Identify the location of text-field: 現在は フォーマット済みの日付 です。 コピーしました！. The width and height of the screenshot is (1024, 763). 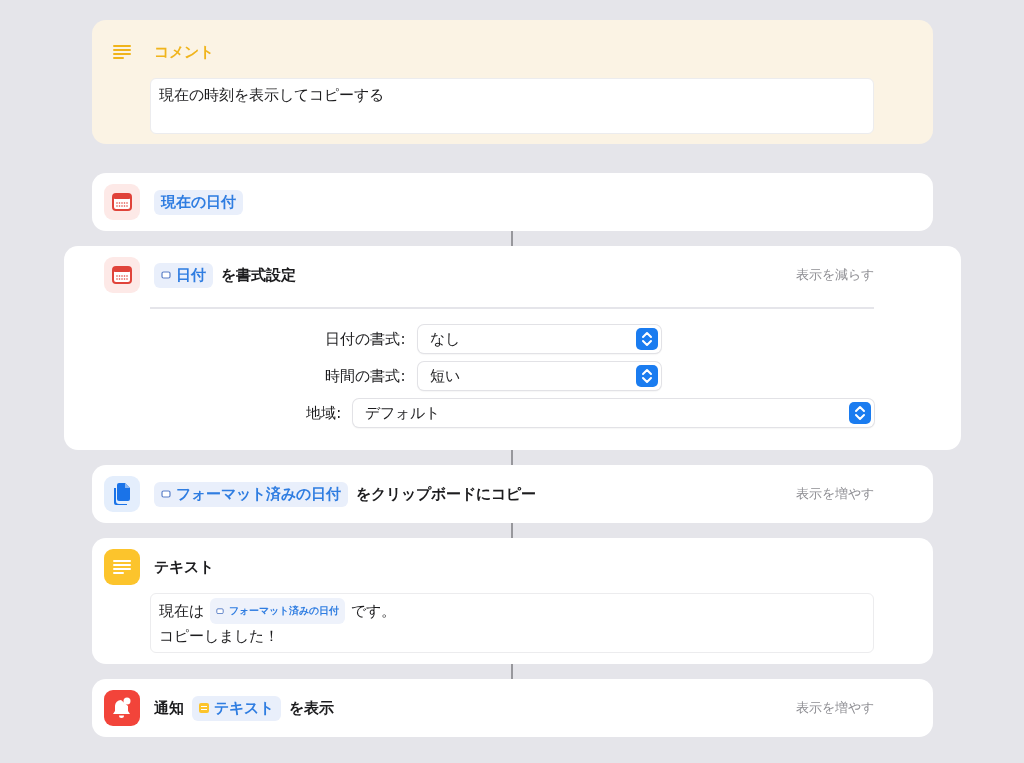
(511, 623).